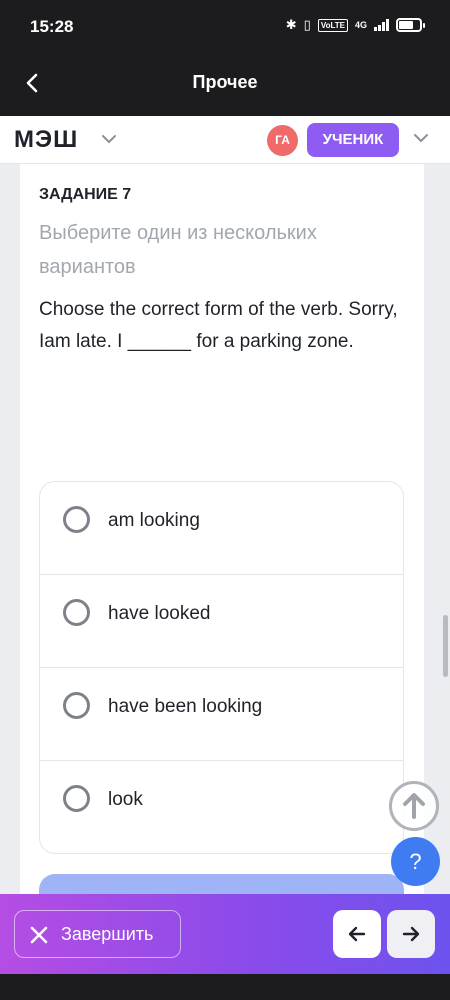 The image size is (450, 1000). I want to click on scroll-up-button, so click(414, 806).